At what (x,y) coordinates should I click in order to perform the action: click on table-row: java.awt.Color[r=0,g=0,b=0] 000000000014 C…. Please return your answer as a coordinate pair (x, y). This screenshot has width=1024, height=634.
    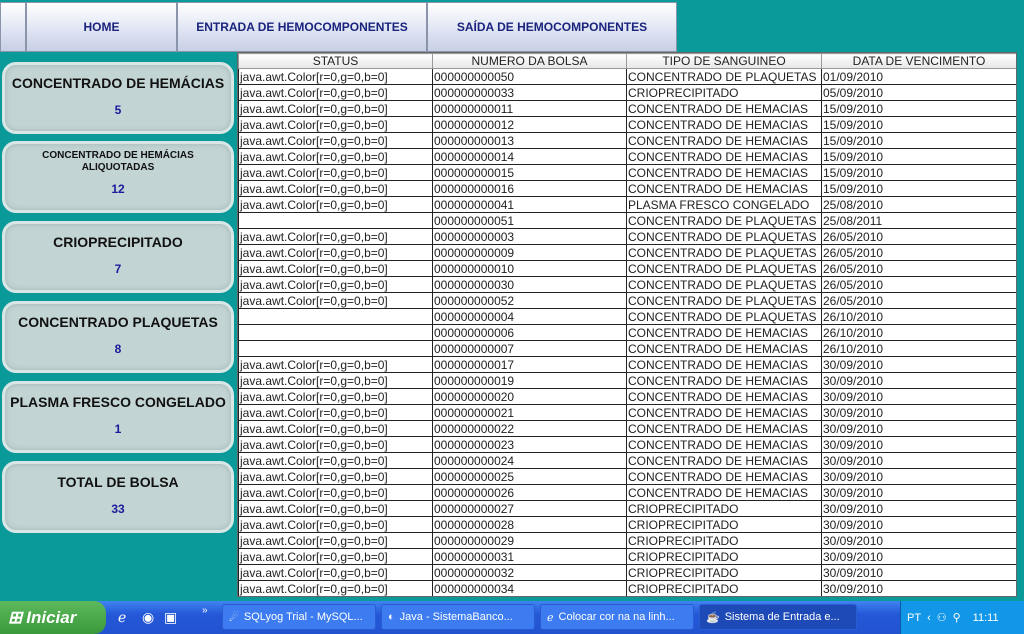
    Looking at the image, I should click on (627, 156).